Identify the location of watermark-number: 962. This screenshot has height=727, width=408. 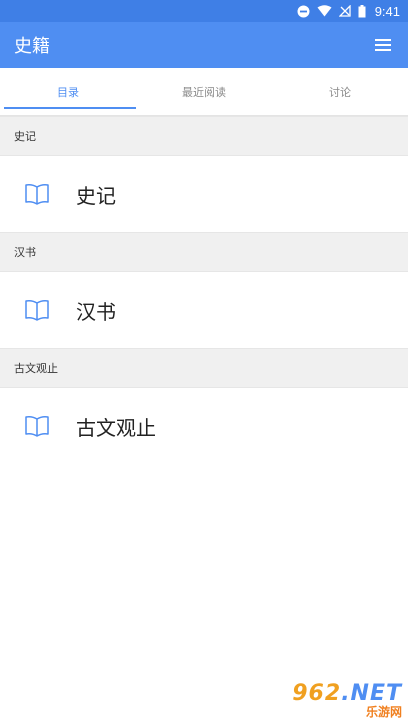
(317, 693).